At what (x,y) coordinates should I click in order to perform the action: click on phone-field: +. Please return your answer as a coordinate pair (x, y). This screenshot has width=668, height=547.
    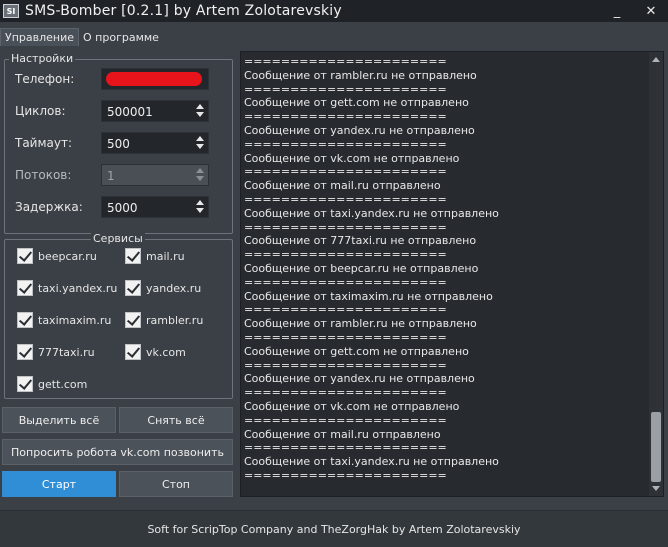
    Looking at the image, I should click on (155, 79).